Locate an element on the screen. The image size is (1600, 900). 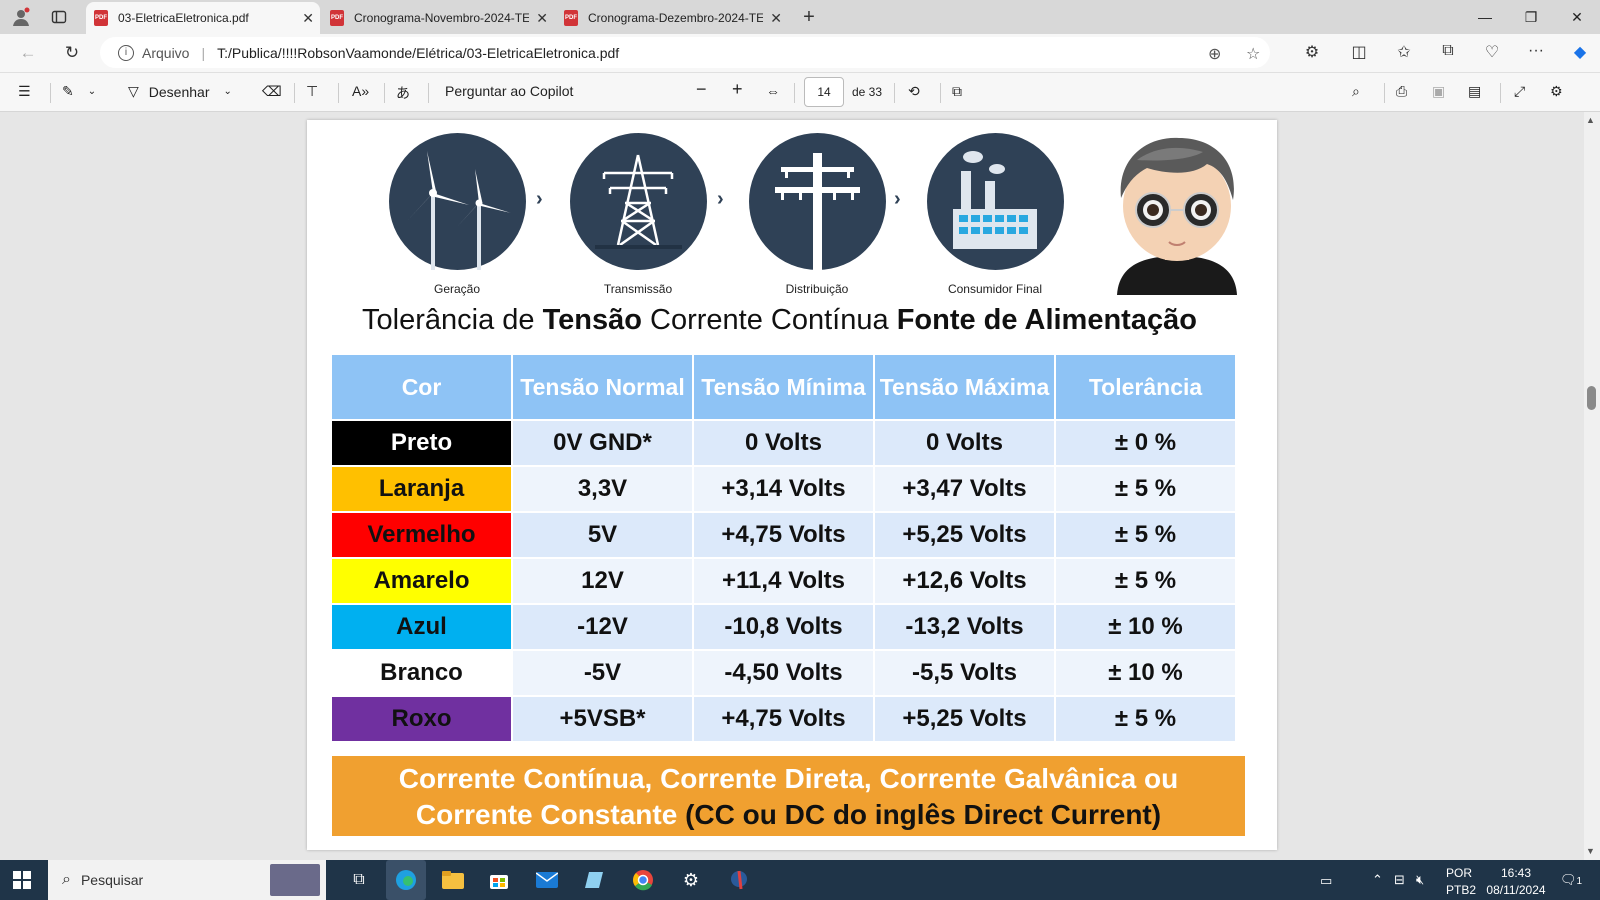
cell-min: +3,14 Volts is located at coordinates (783, 489).